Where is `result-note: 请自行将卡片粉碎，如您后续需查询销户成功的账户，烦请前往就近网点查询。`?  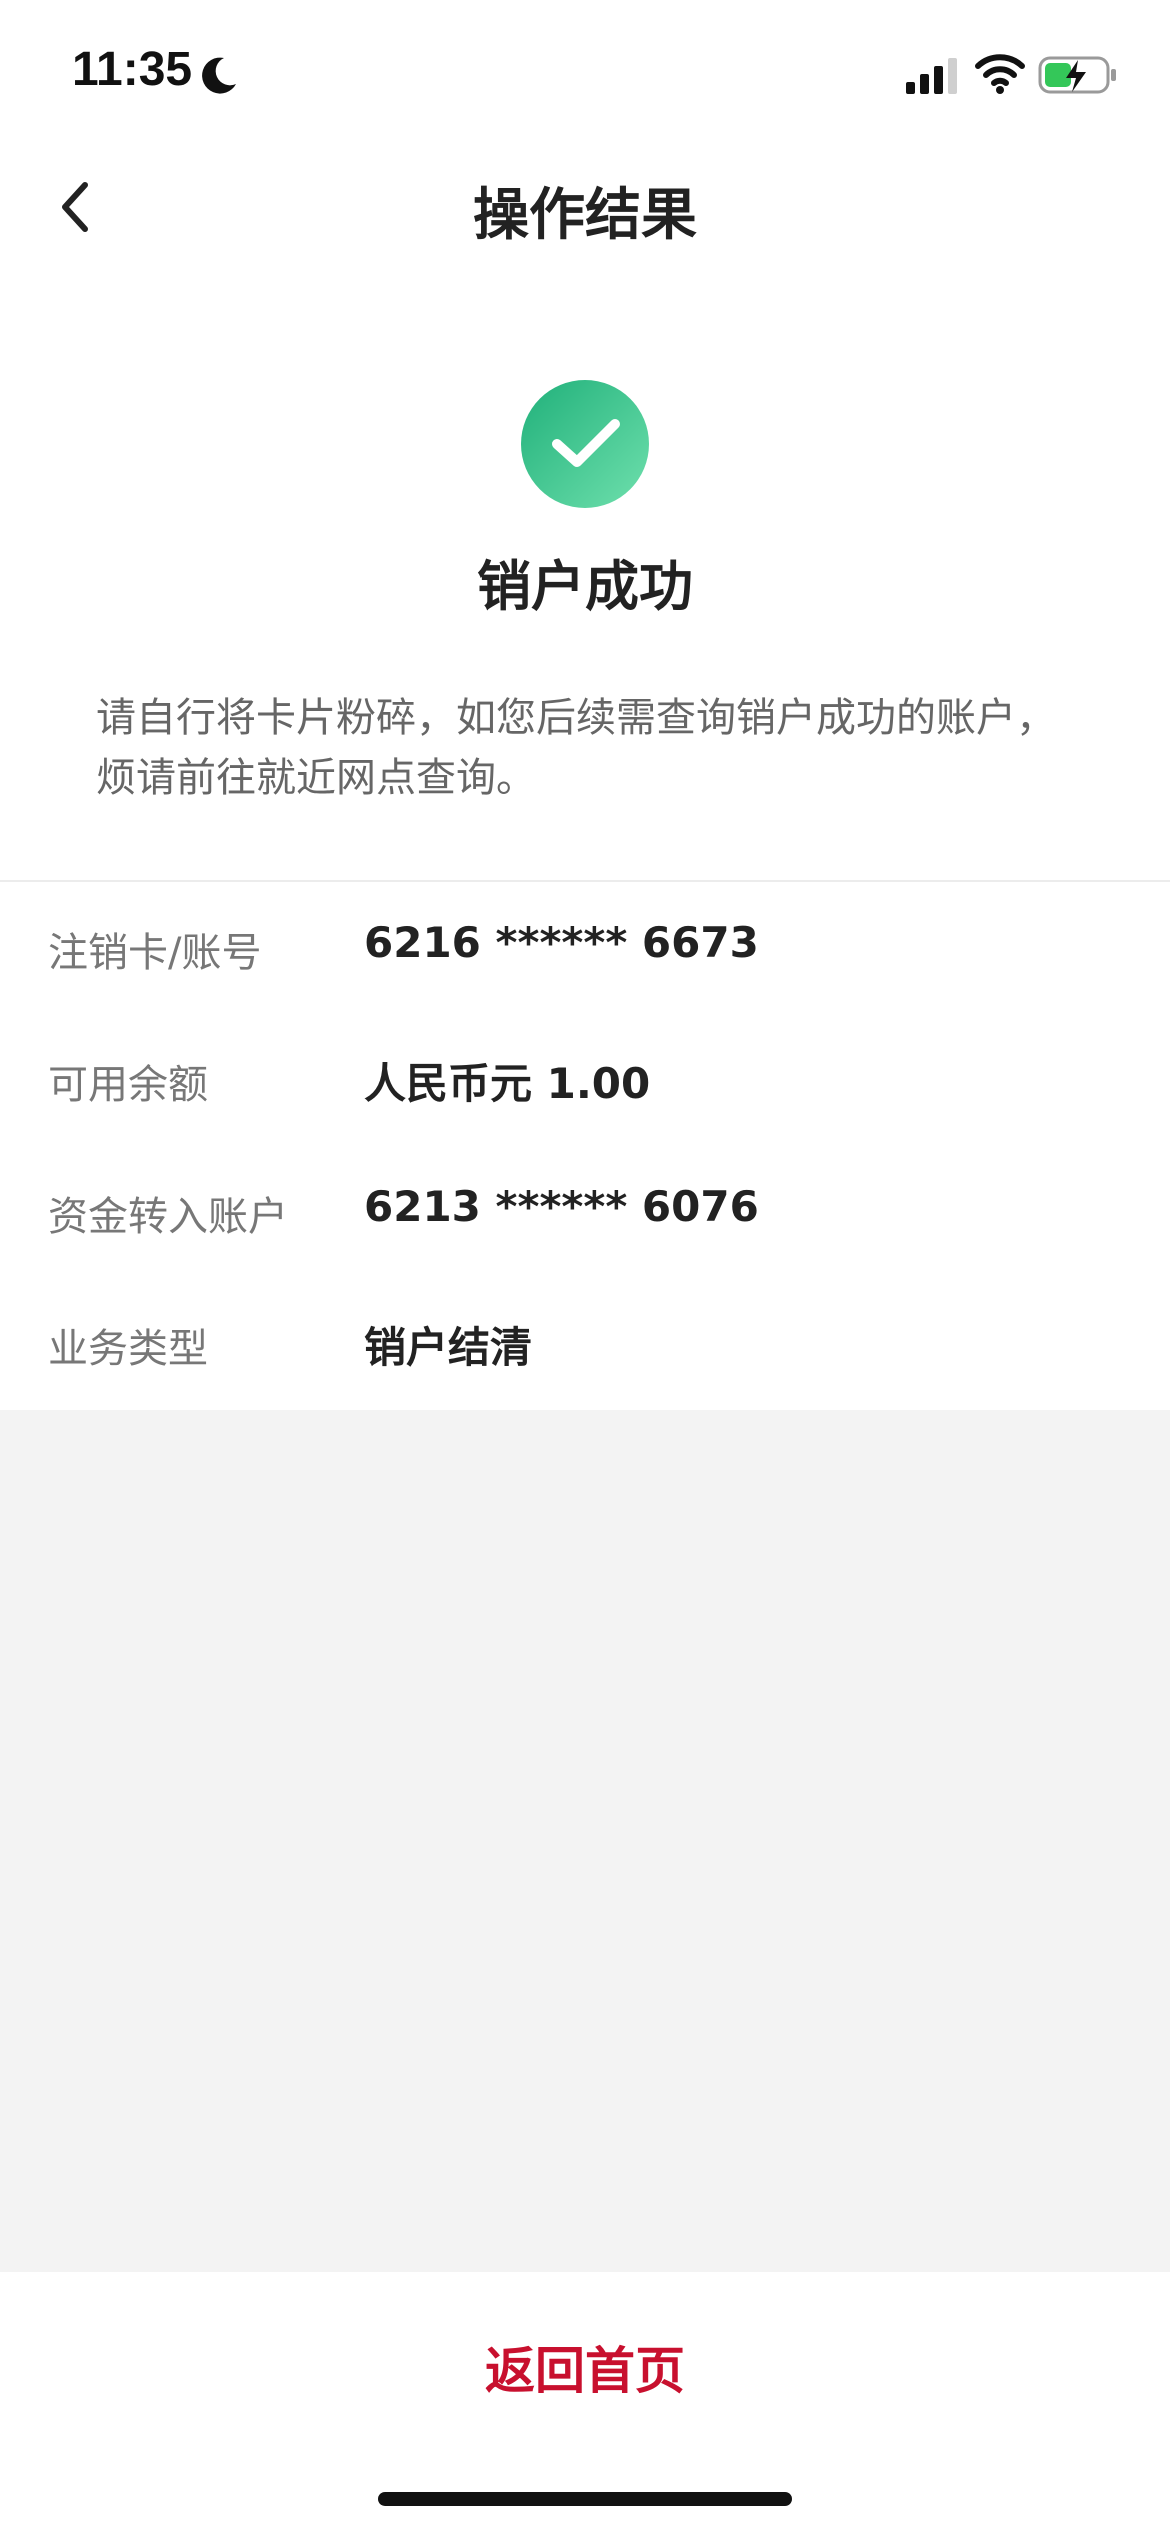
result-note: 请自行将卡片粉碎，如您后续需查询销户成功的账户，烦请前往就近网点查询。 is located at coordinates (576, 748).